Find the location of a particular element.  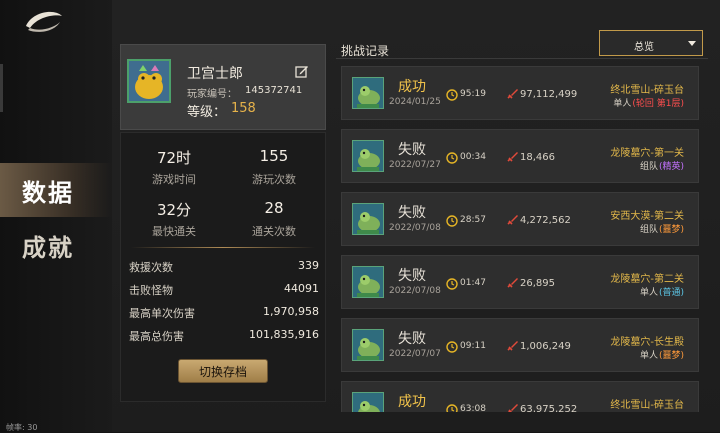

player-avatar is located at coordinates (149, 81).